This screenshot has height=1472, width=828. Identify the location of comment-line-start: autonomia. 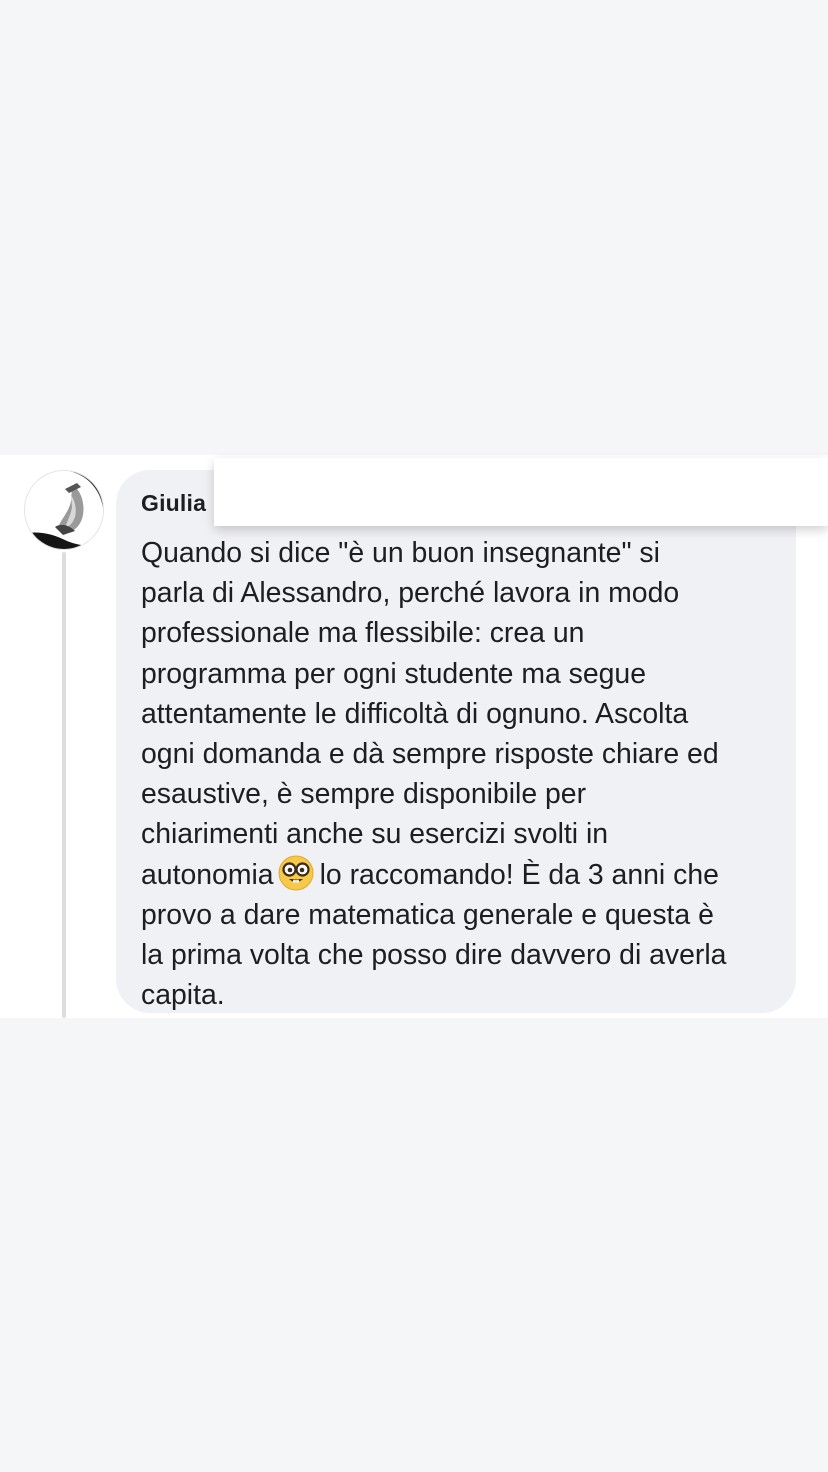
(207, 874).